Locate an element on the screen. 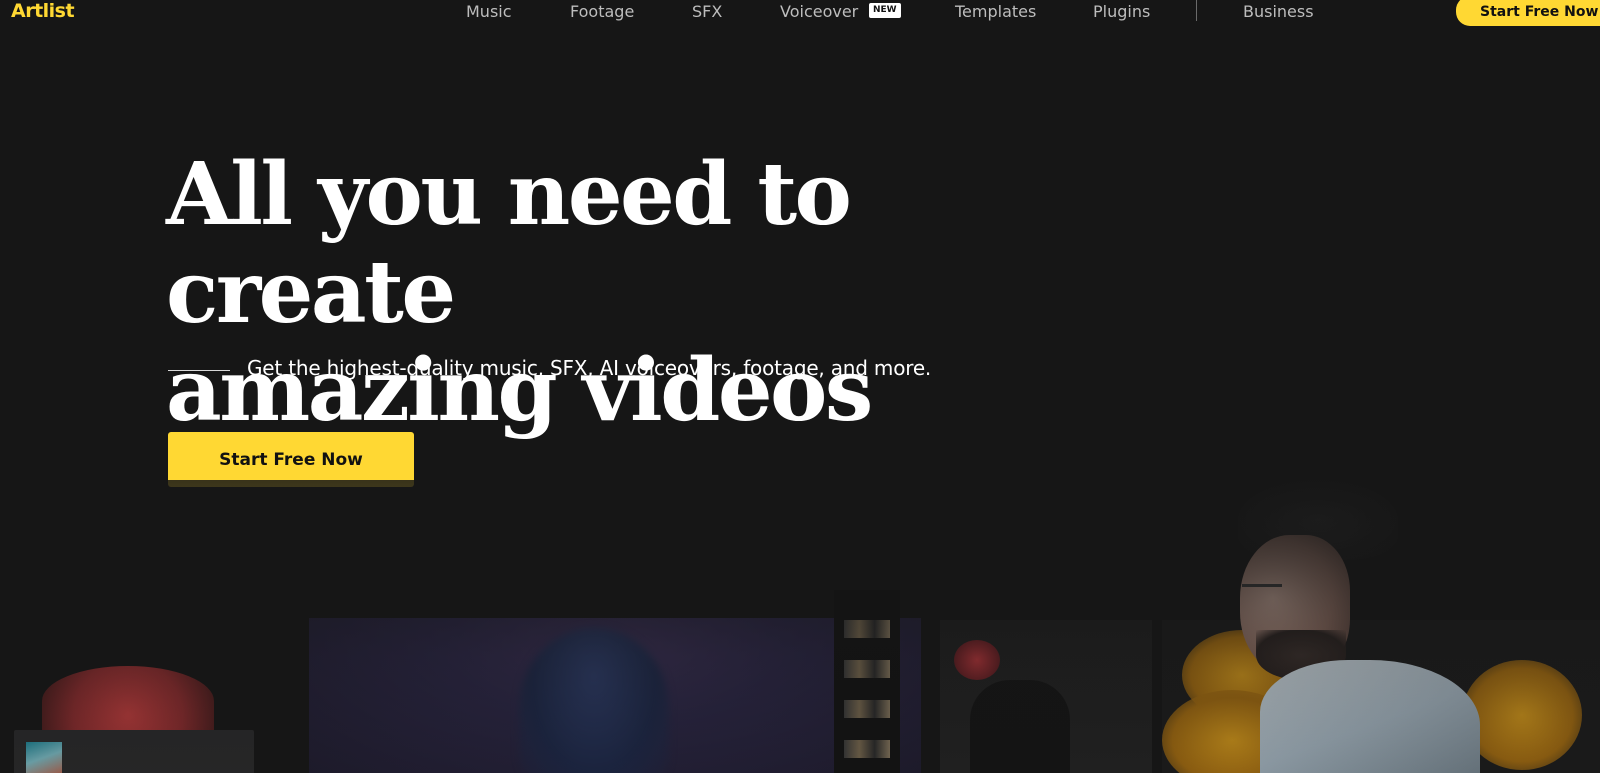 The height and width of the screenshot is (773, 1600). nav-link-templates: Templates is located at coordinates (995, 11).